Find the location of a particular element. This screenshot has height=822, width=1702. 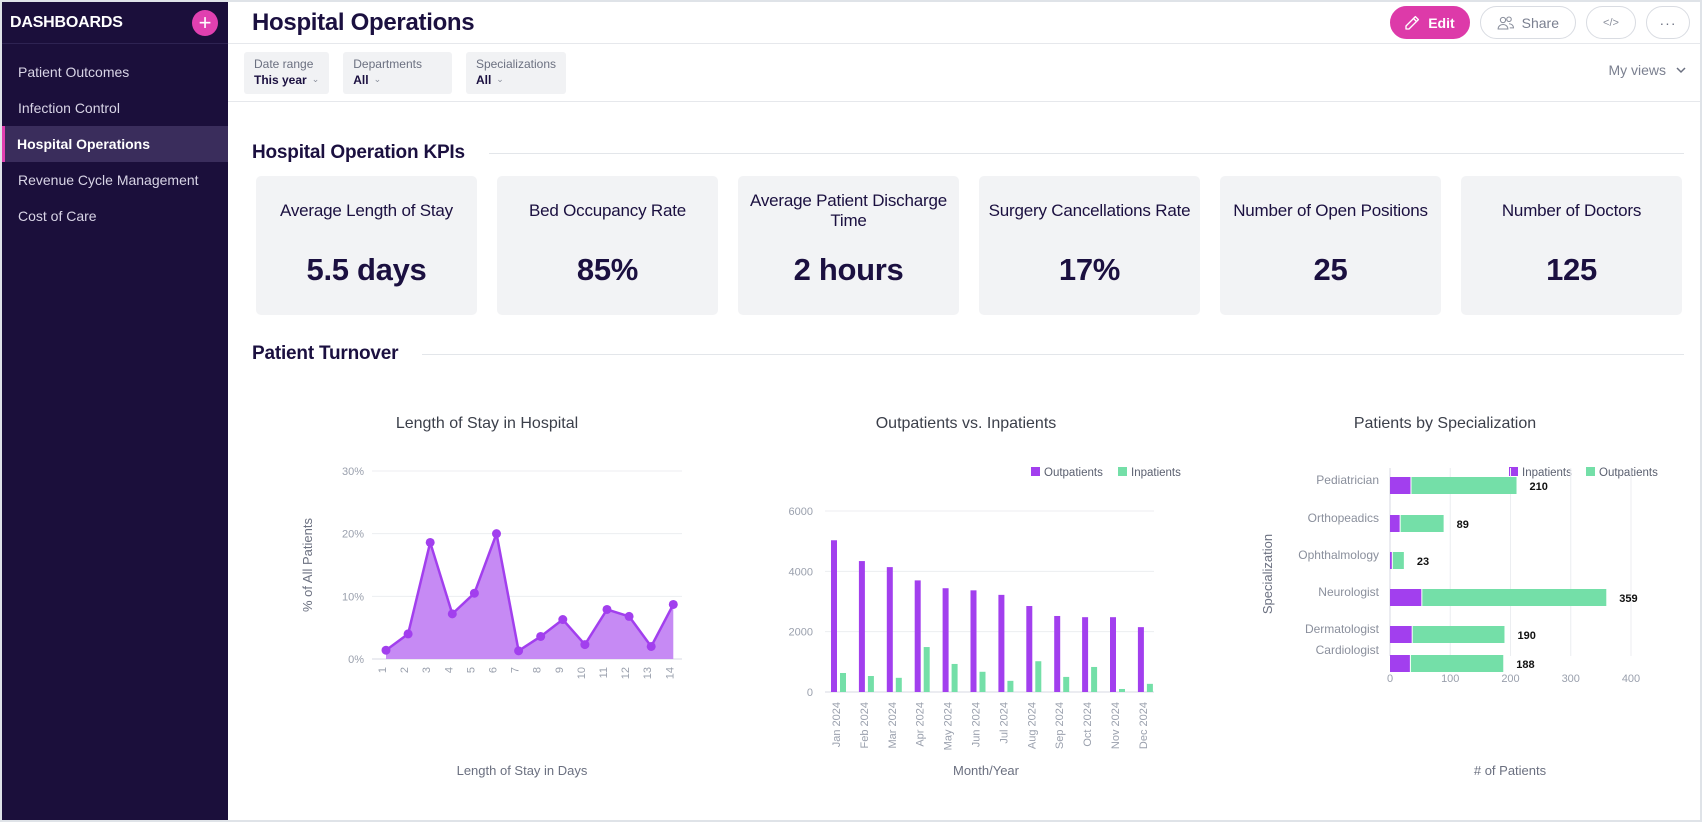

sidebar-item-hospital-operations: Hospital Operations is located at coordinates (115, 144).